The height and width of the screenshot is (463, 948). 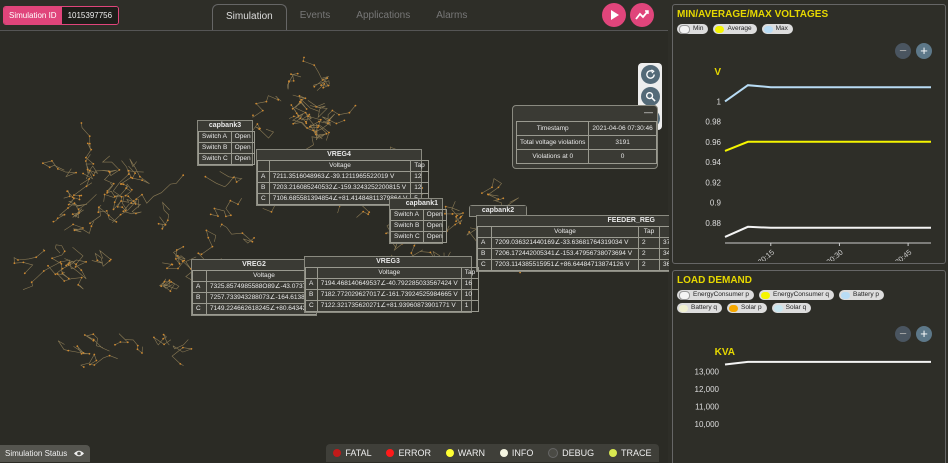 I want to click on log-level-info: INFO, so click(x=516, y=453).